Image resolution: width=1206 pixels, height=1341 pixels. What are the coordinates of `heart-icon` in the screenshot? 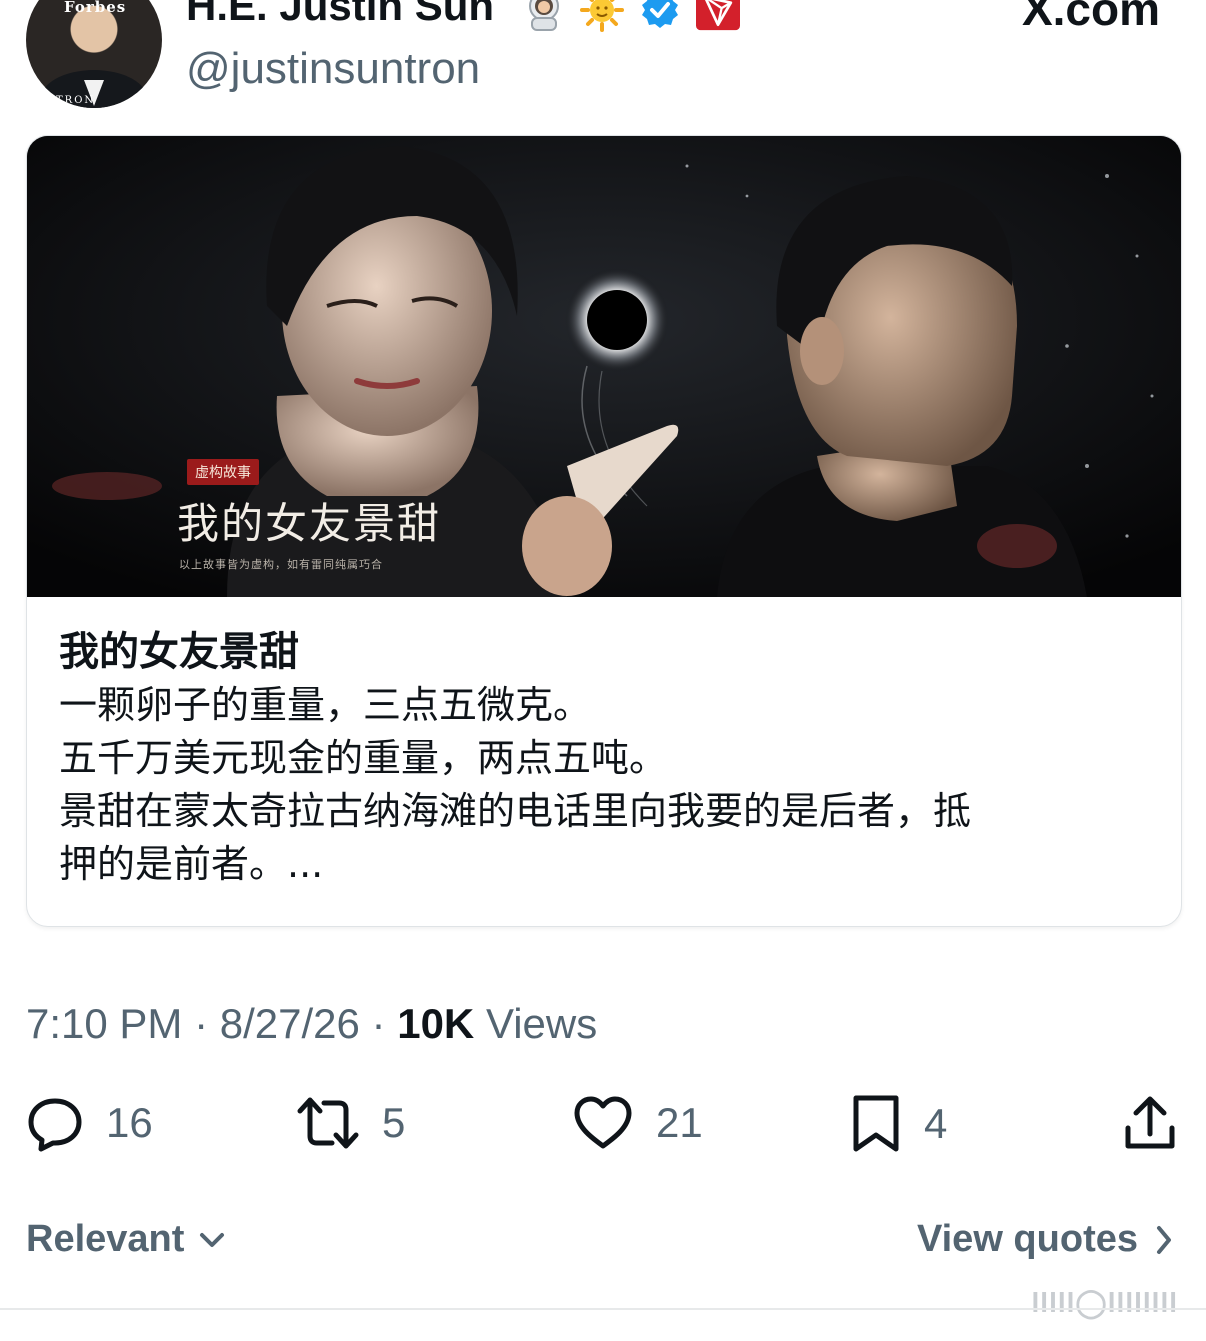 It's located at (603, 1122).